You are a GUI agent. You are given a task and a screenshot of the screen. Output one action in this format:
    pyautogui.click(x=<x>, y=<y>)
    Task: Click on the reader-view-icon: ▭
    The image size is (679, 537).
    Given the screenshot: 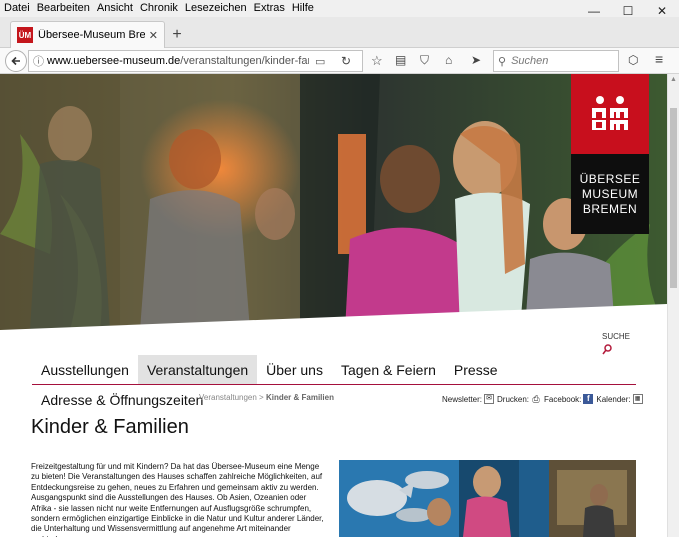 What is the action you would take?
    pyautogui.click(x=320, y=61)
    